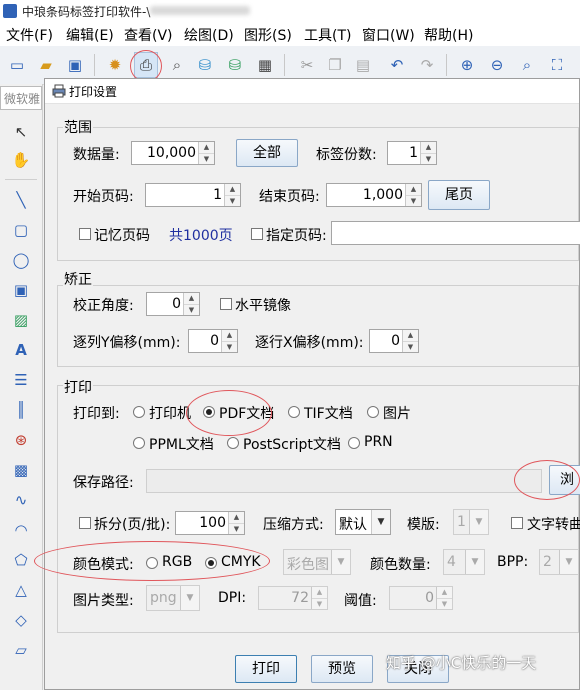 This screenshot has height=690, width=580. What do you see at coordinates (209, 412) in the screenshot?
I see `radio-pdf` at bounding box center [209, 412].